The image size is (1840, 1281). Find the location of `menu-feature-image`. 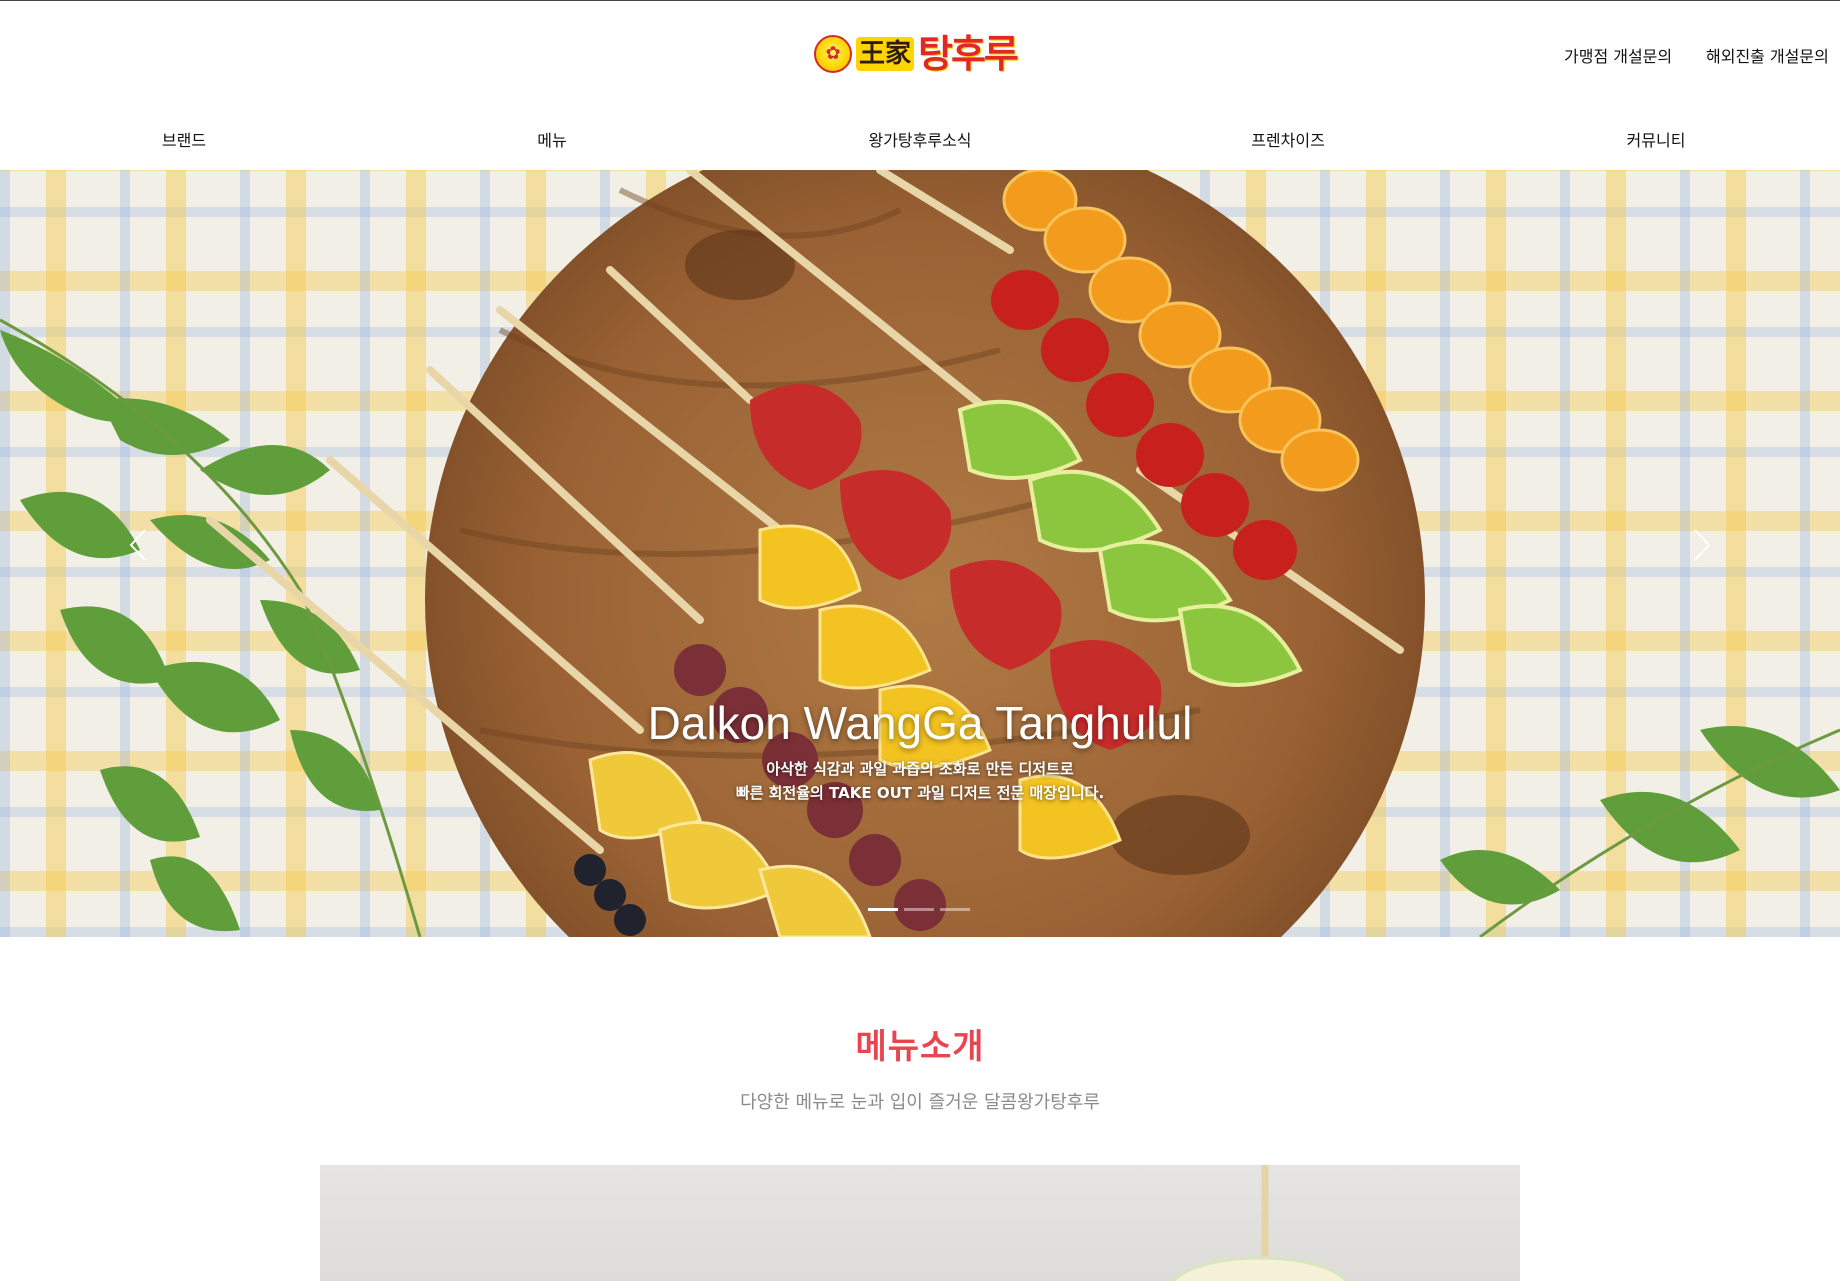

menu-feature-image is located at coordinates (920, 1223).